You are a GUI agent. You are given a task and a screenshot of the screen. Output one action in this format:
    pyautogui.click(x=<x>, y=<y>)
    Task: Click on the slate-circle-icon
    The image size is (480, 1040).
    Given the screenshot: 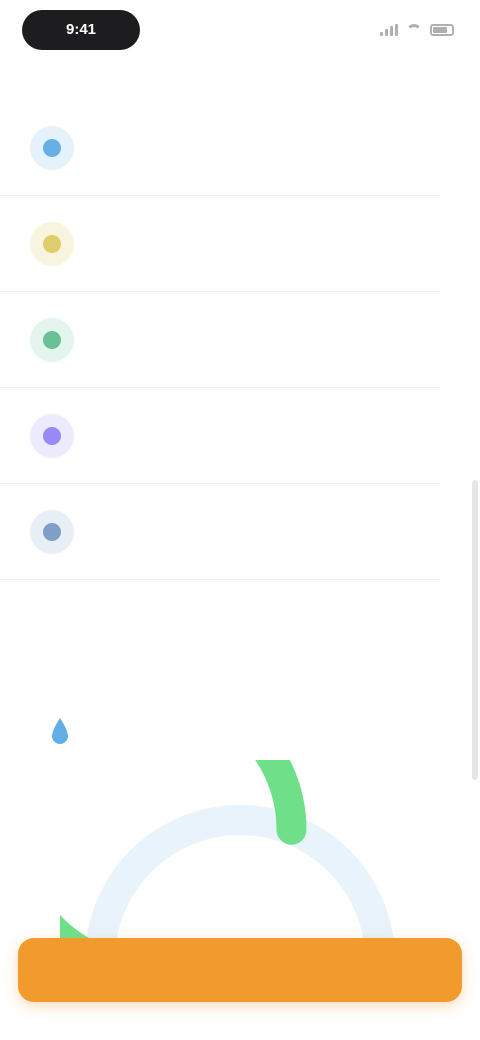 What is the action you would take?
    pyautogui.click(x=52, y=531)
    